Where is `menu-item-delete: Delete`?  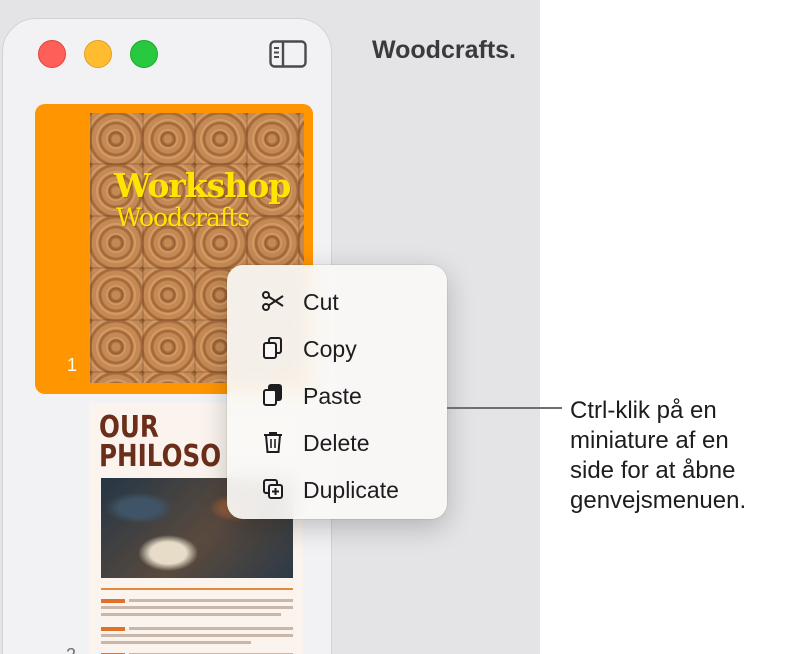 menu-item-delete: Delete is located at coordinates (337, 441).